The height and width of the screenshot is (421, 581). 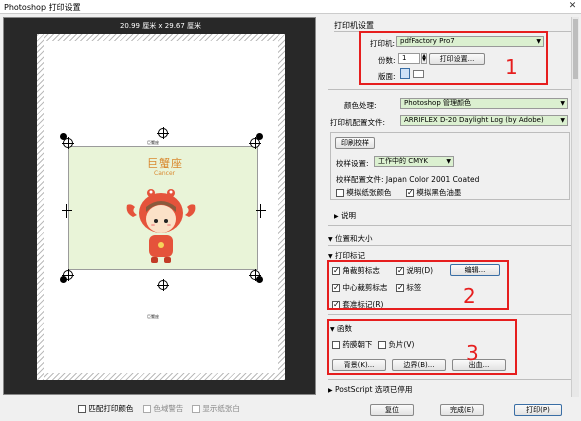 What do you see at coordinates (153, 316) in the screenshot?
I see `crop-label-bottom: 巨蟹座` at bounding box center [153, 316].